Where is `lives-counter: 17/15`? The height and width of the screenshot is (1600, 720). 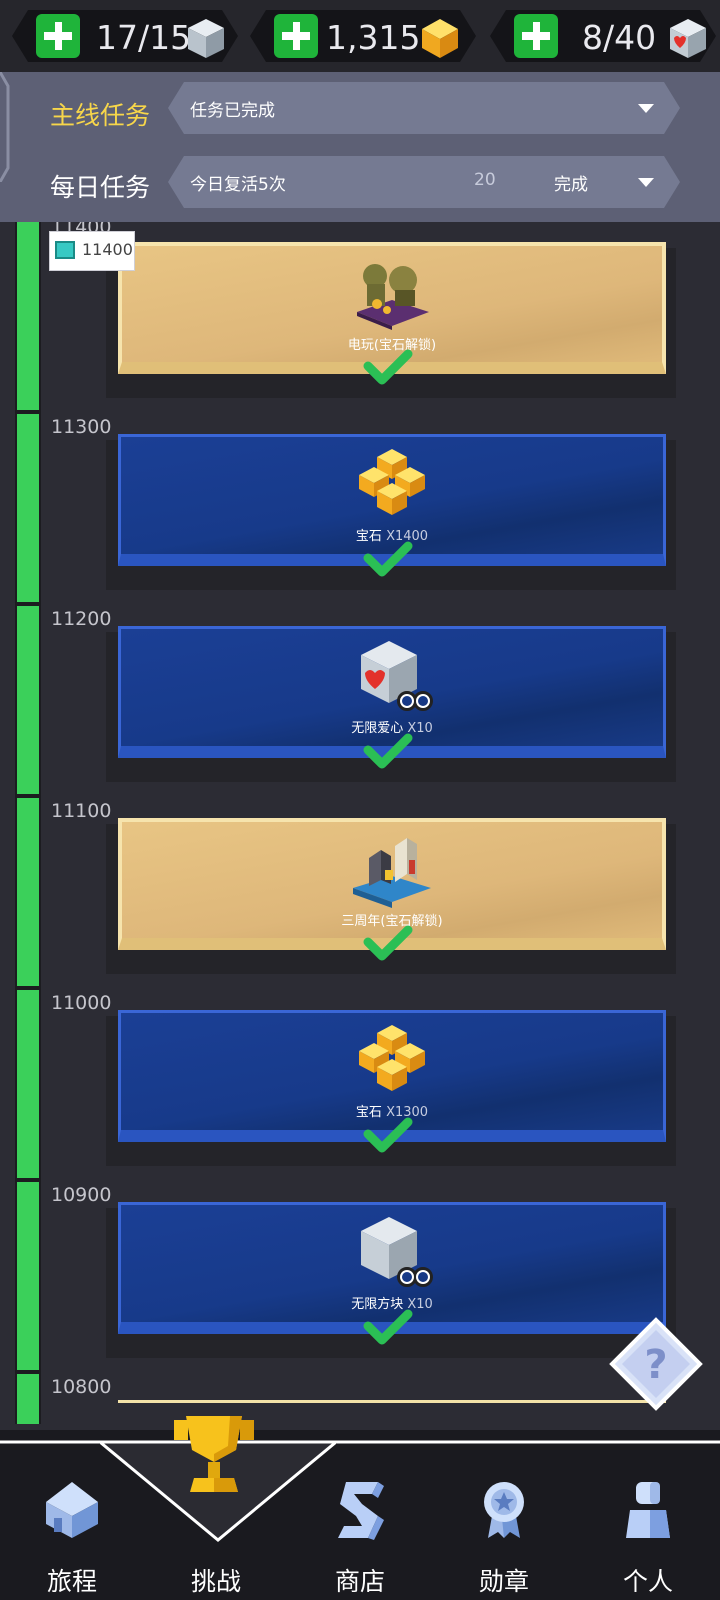
lives-counter: 17/15 is located at coordinates (125, 36).